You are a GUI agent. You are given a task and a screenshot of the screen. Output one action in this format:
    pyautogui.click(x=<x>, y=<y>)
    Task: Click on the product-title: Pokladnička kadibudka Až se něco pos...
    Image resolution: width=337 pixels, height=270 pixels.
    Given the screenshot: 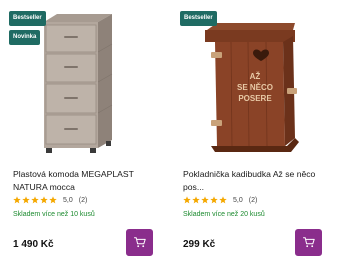 What is the action you would take?
    pyautogui.click(x=258, y=181)
    